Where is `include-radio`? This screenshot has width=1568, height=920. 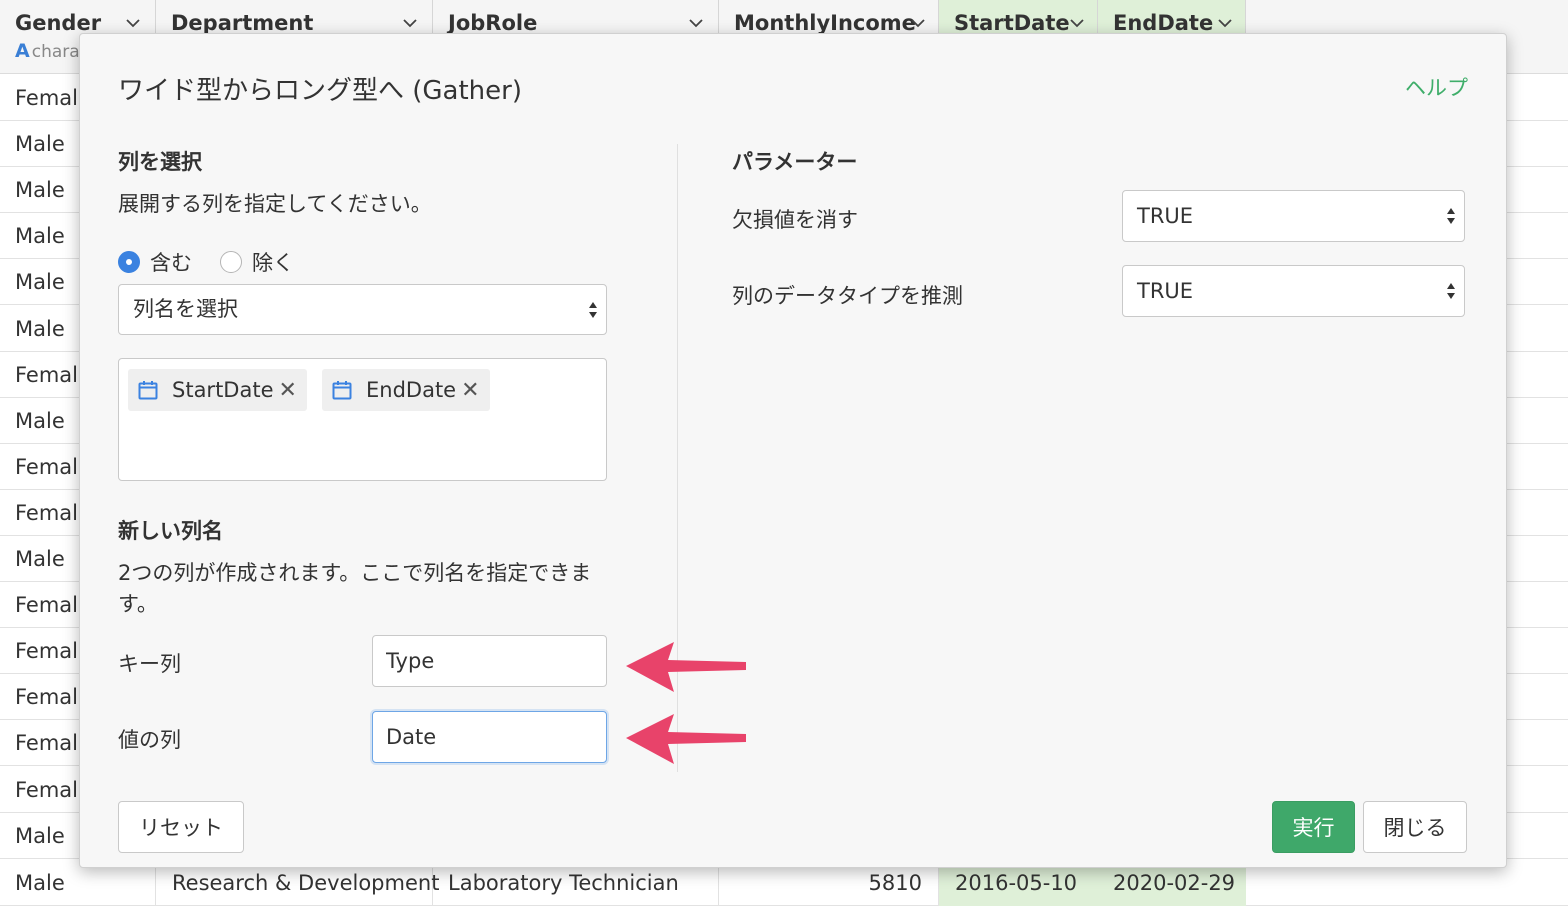
include-radio is located at coordinates (129, 262).